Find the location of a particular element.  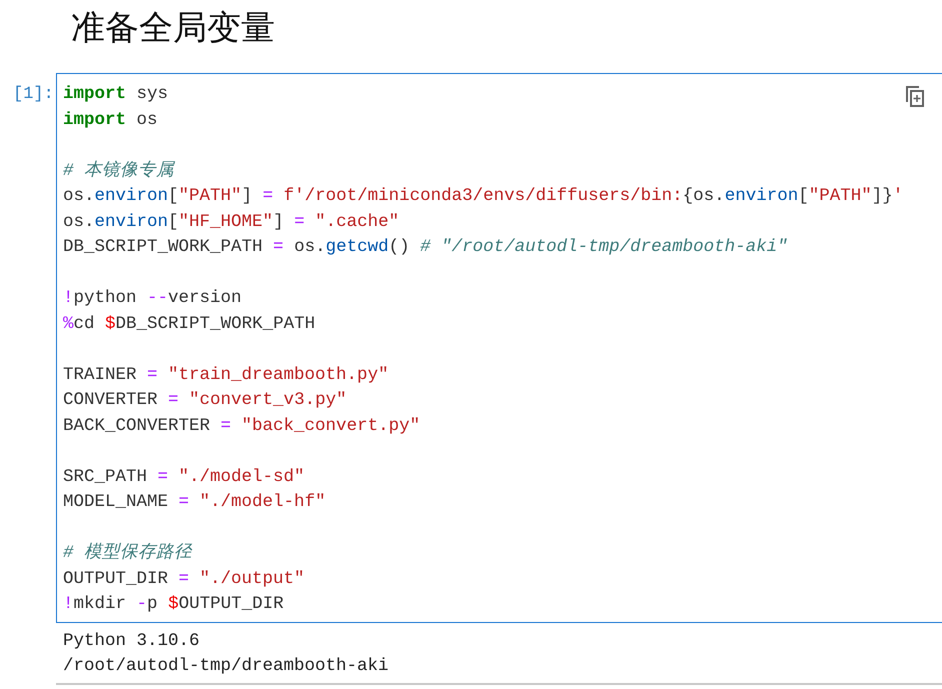

cell-prompt: [1]: is located at coordinates (33, 95).